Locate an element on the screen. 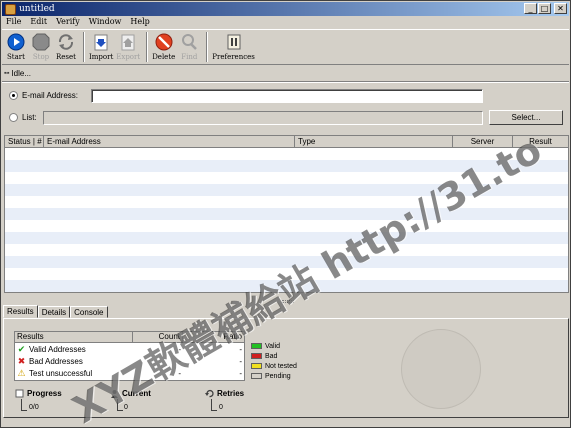 The height and width of the screenshot is (428, 571). menu-edit: Edit is located at coordinates (38, 22).